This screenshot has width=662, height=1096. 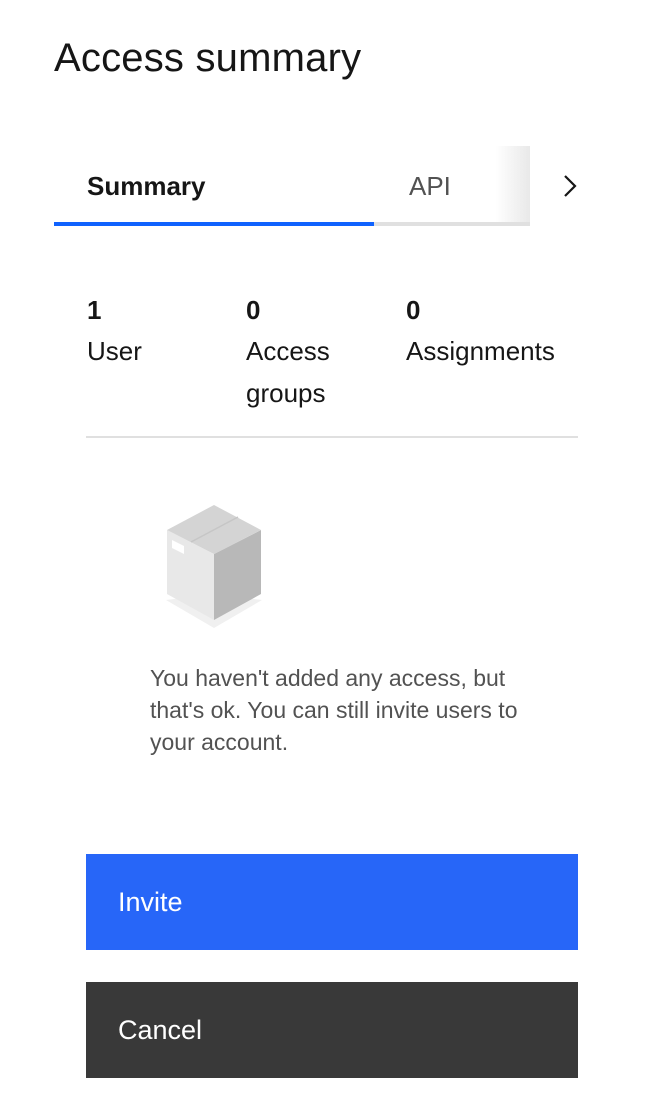 What do you see at coordinates (94, 310) in the screenshot?
I see `stat-count: 1` at bounding box center [94, 310].